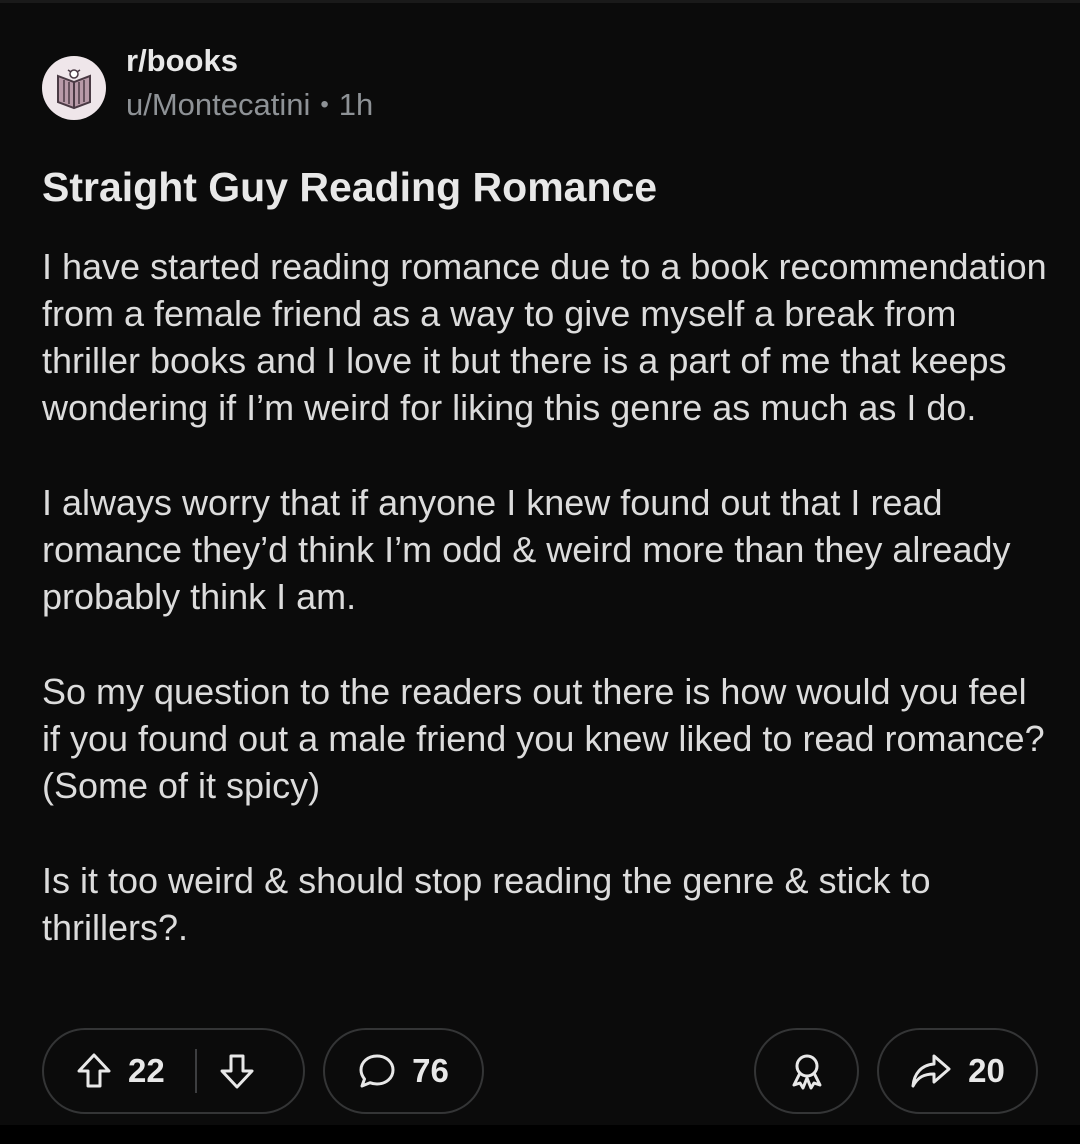 This screenshot has height=1144, width=1080. Describe the element at coordinates (931, 1071) in the screenshot. I see `share-arrow-icon` at that location.